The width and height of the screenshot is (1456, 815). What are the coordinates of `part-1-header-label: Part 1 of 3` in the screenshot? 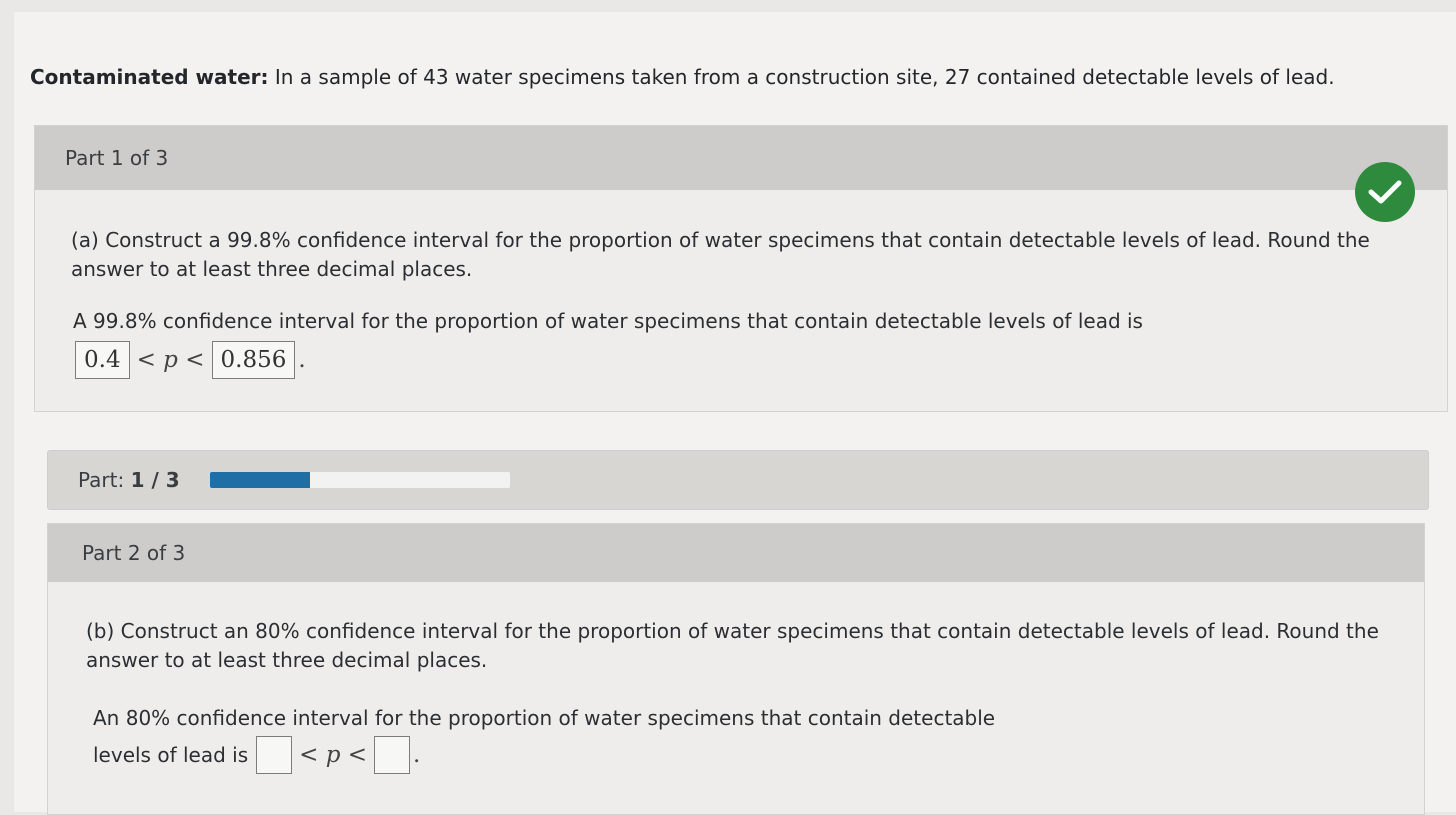 It's located at (117, 158).